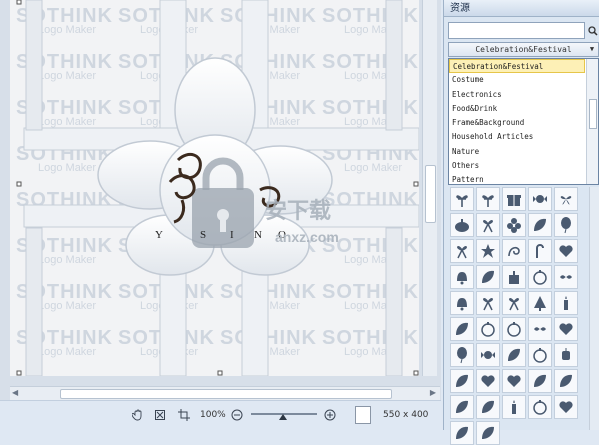 Image resolution: width=599 pixels, height=445 pixels. What do you see at coordinates (516, 30) in the screenshot?
I see `search-input` at bounding box center [516, 30].